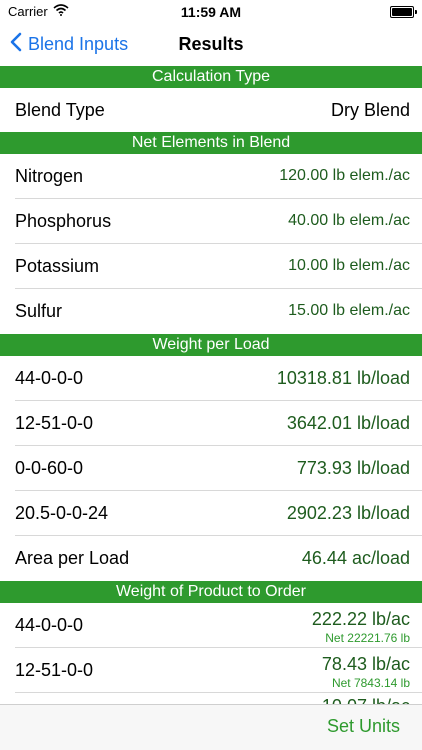 Image resolution: width=422 pixels, height=750 pixels. Describe the element at coordinates (211, 143) in the screenshot. I see `section-header-net-elements: Net Elements in Blend` at that location.